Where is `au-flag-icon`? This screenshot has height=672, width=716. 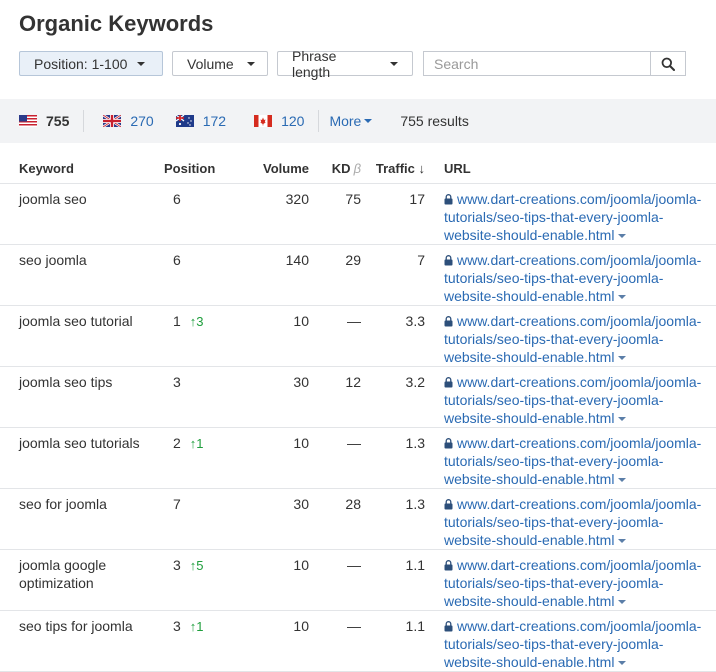 au-flag-icon is located at coordinates (184, 121).